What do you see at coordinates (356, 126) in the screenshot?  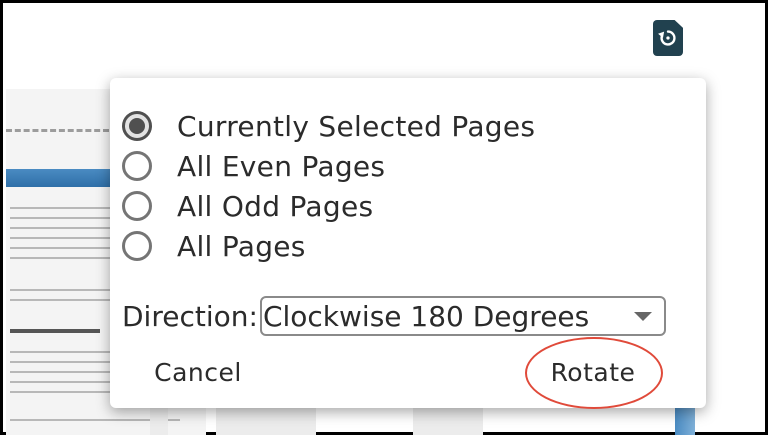 I see `radio-label: Currently Selected Pages` at bounding box center [356, 126].